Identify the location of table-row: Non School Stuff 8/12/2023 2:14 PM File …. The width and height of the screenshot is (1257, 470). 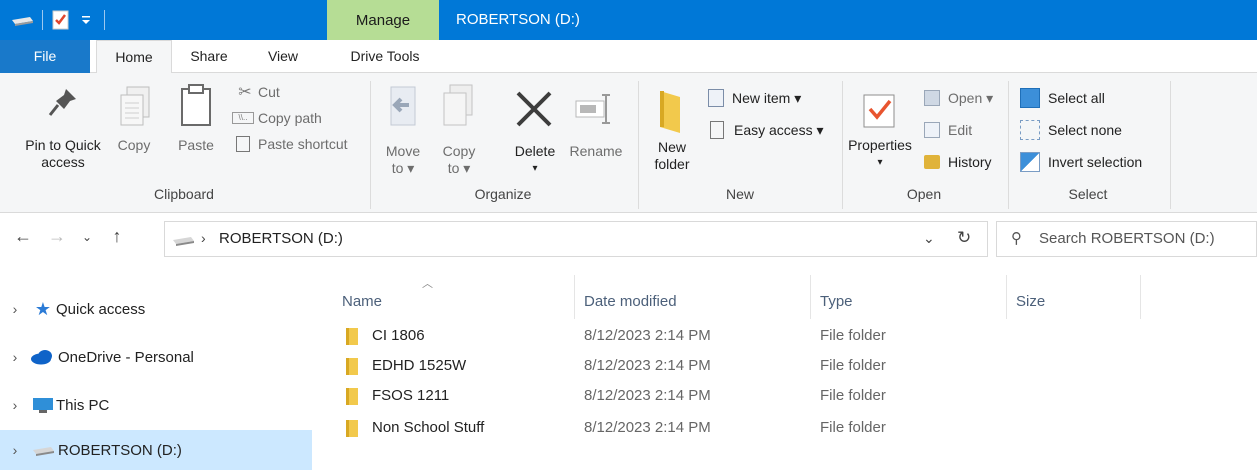
(786, 429).